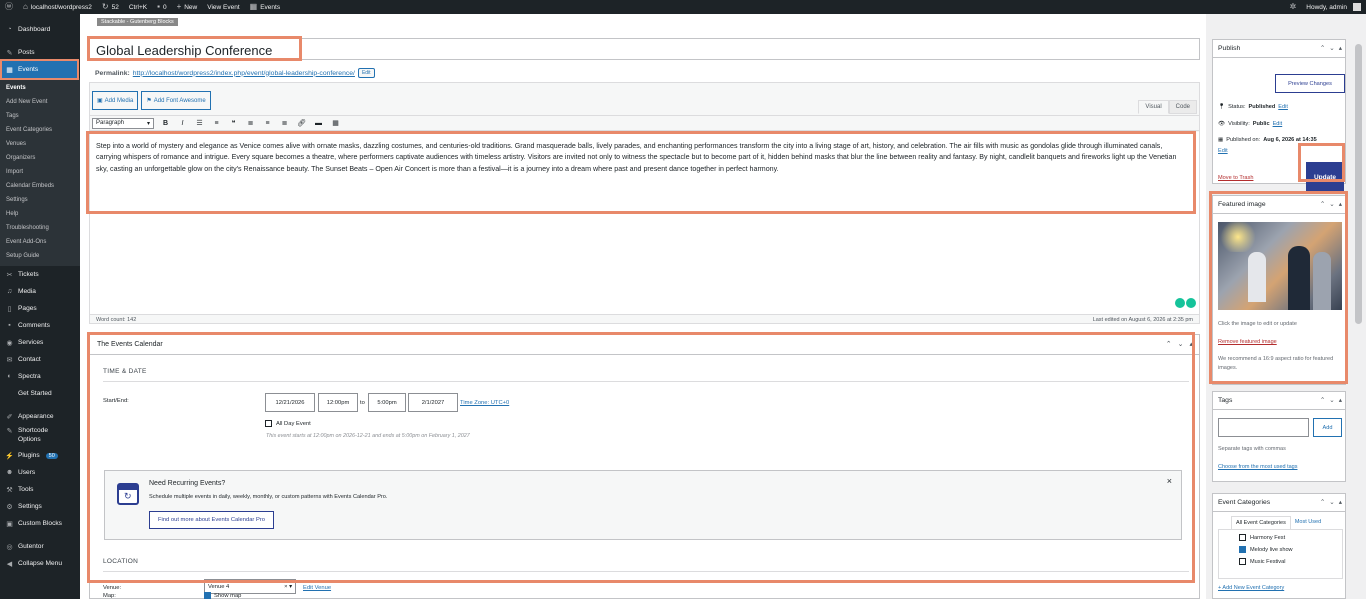 The width and height of the screenshot is (1366, 599). What do you see at coordinates (1153, 107) in the screenshot?
I see `tab-visual: Visual` at bounding box center [1153, 107].